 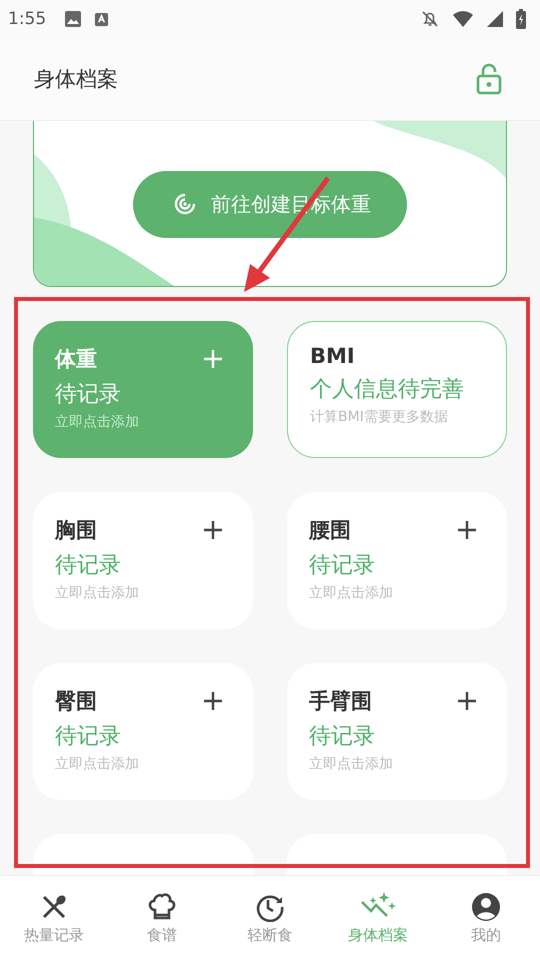 What do you see at coordinates (379, 417) in the screenshot?
I see `card-hint: 计算BMI需要更多数据` at bounding box center [379, 417].